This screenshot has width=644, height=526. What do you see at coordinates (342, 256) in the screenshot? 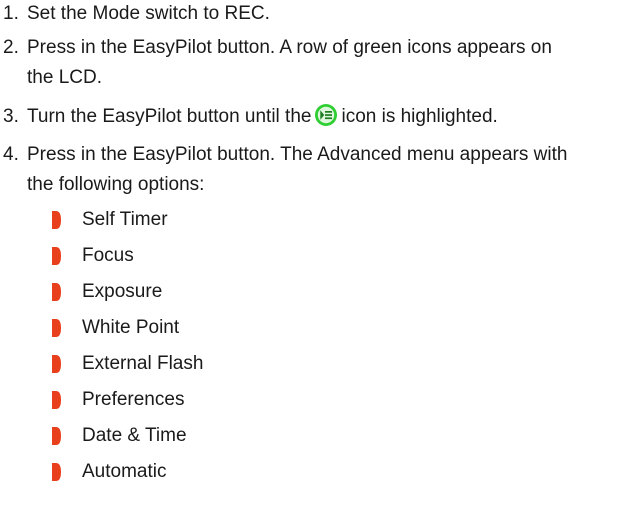
I see `option-item: Focus` at bounding box center [342, 256].